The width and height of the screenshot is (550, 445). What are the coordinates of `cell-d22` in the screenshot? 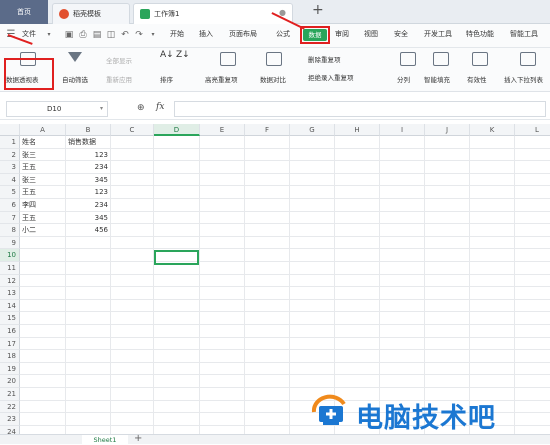 It's located at (177, 407).